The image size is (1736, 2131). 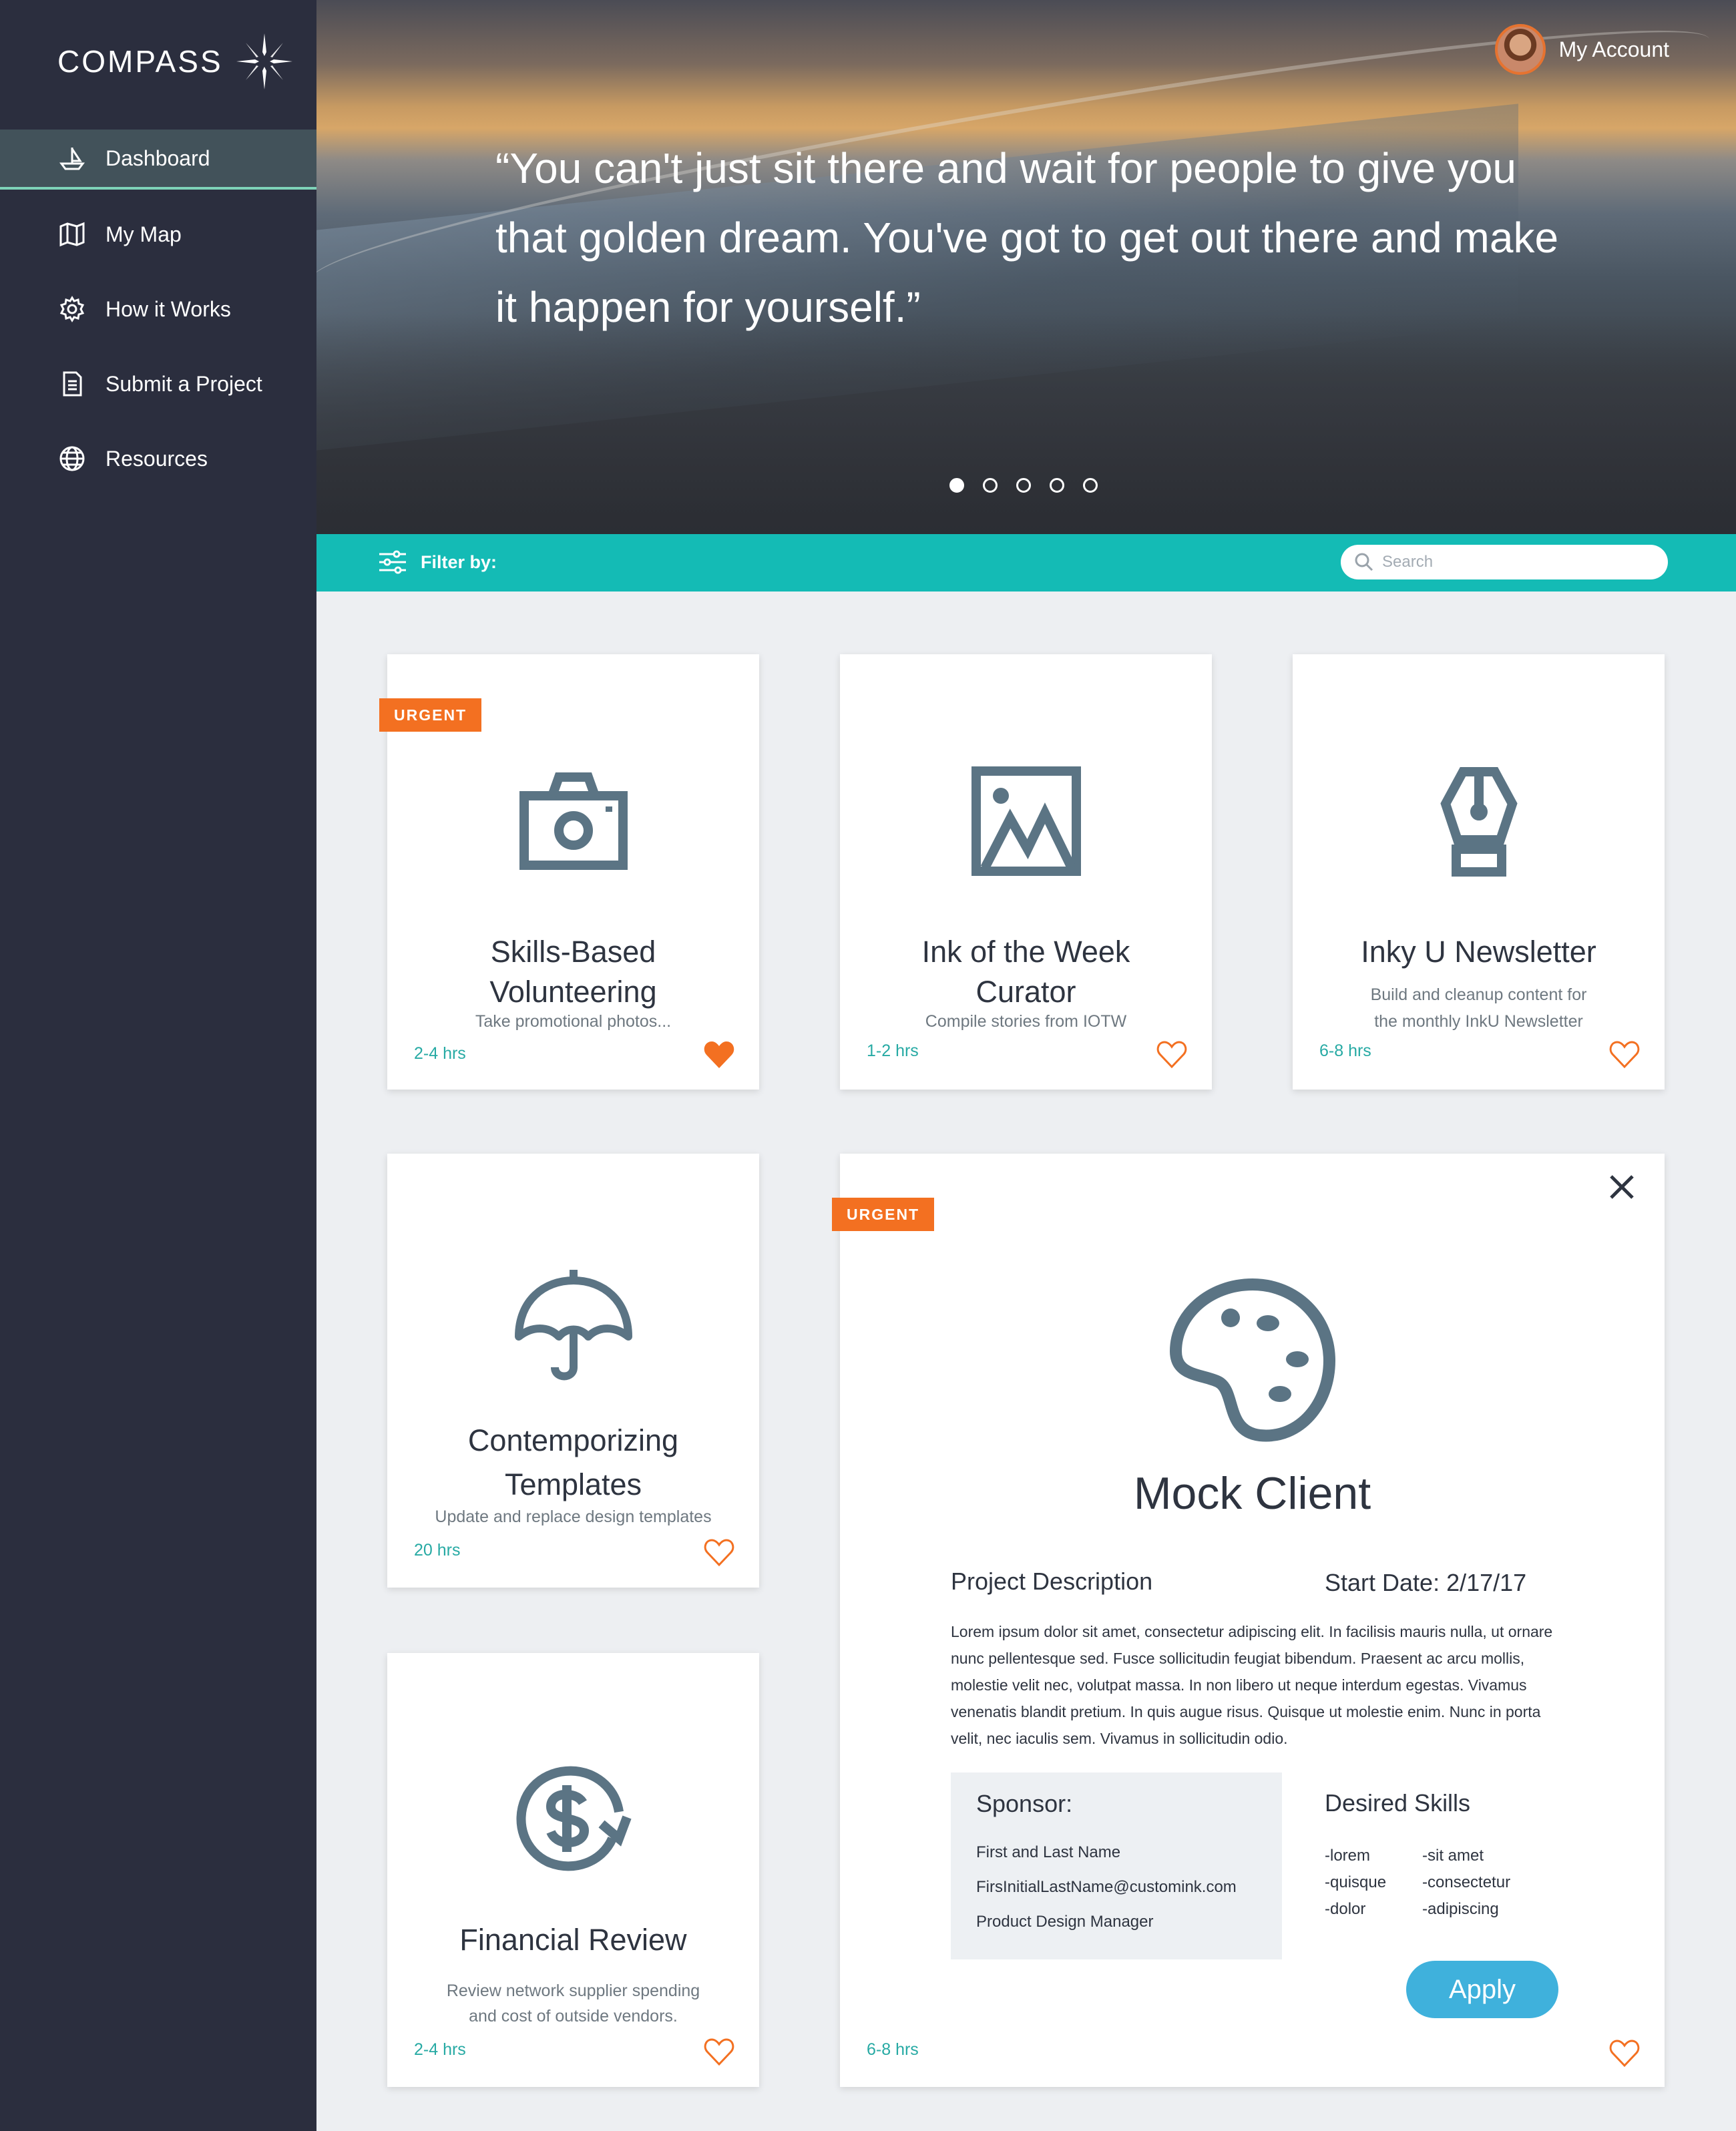 What do you see at coordinates (573, 952) in the screenshot?
I see `card-title: Skills-Based` at bounding box center [573, 952].